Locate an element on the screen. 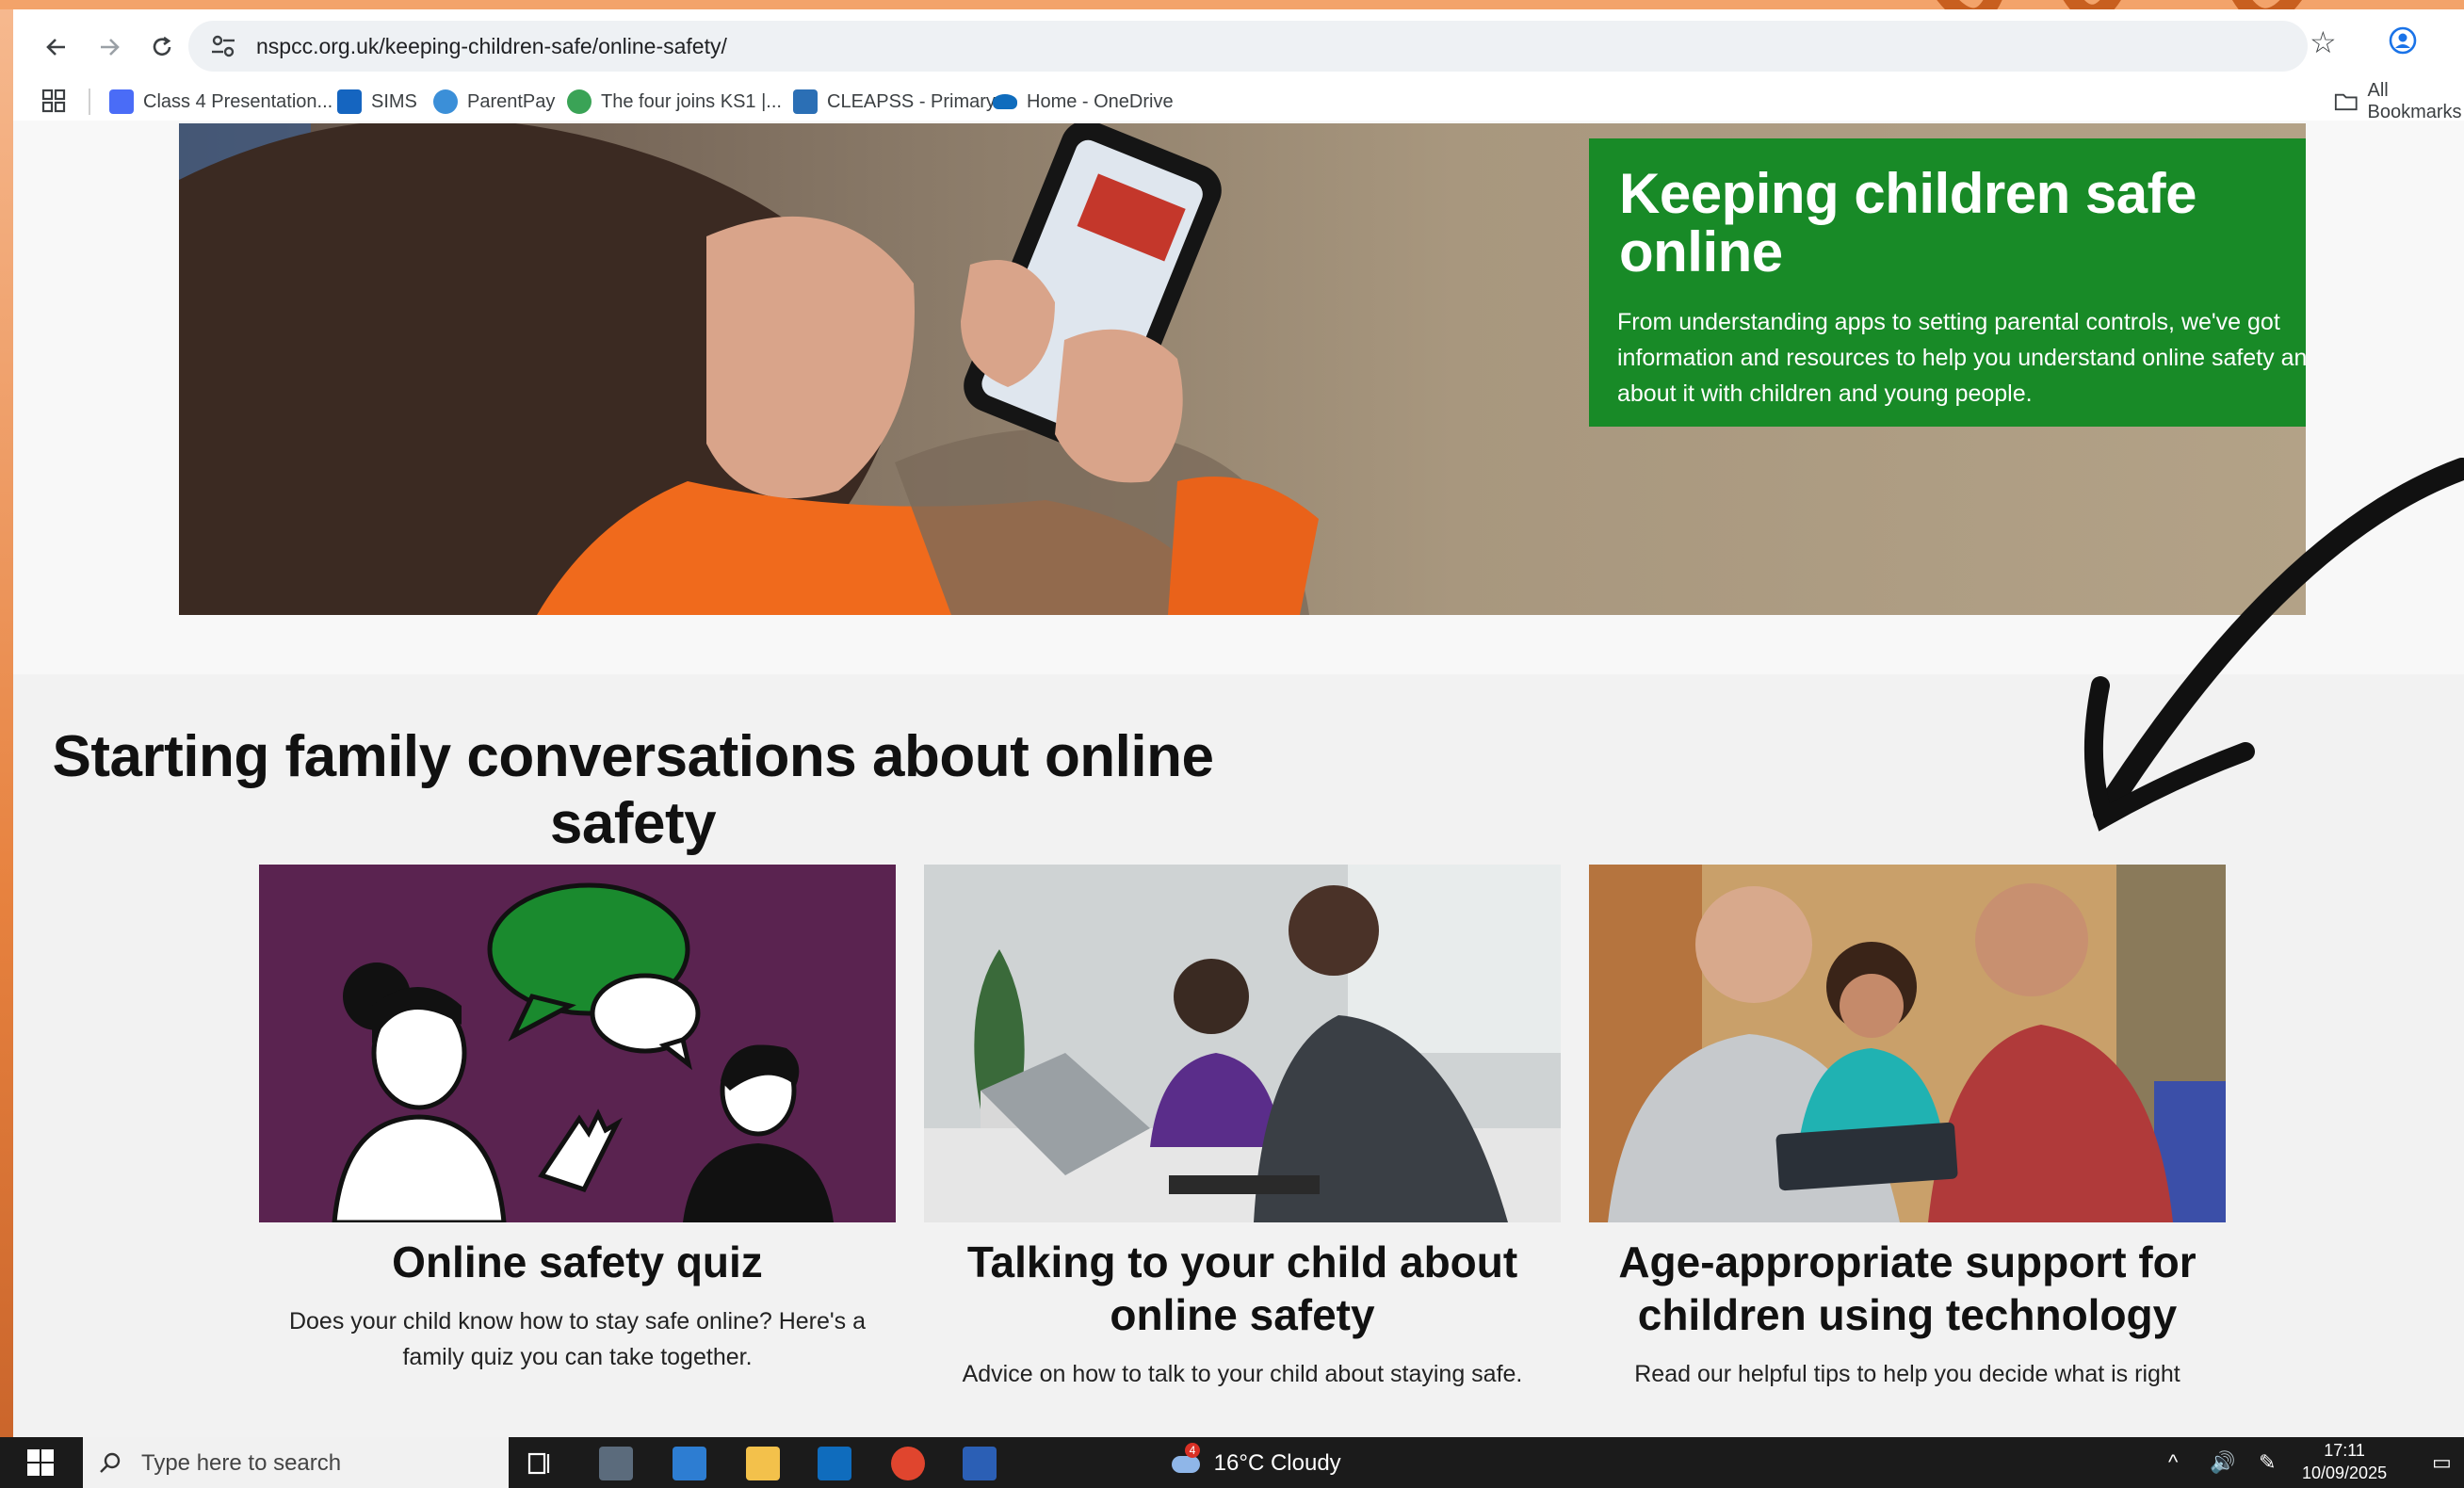  presentation-icon is located at coordinates (122, 101).